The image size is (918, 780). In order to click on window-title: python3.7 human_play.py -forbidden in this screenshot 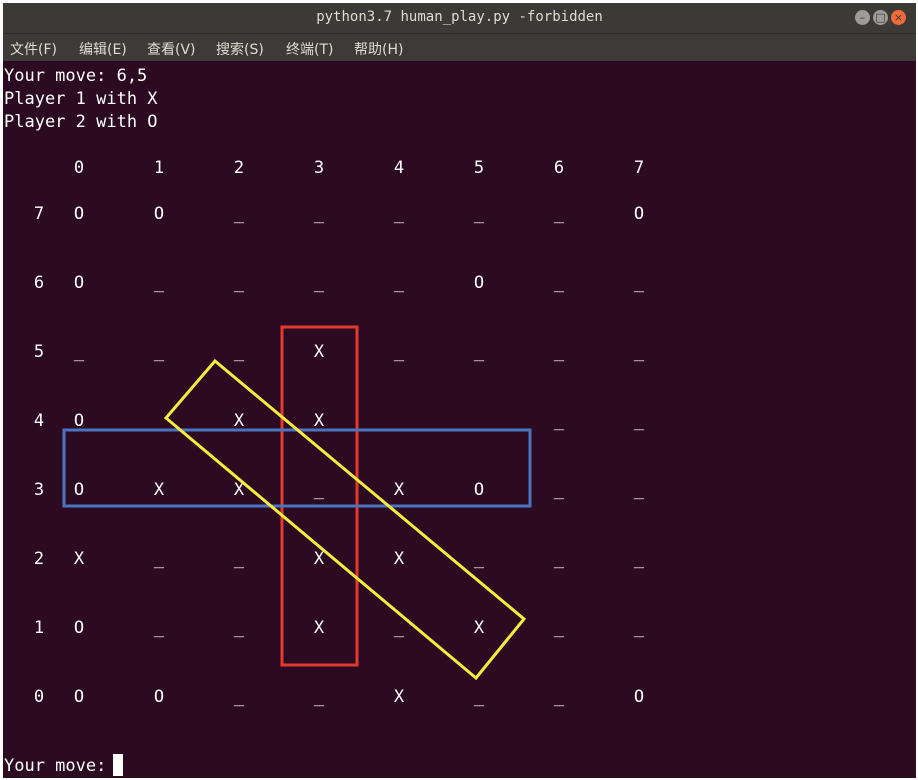, I will do `click(459, 17)`.